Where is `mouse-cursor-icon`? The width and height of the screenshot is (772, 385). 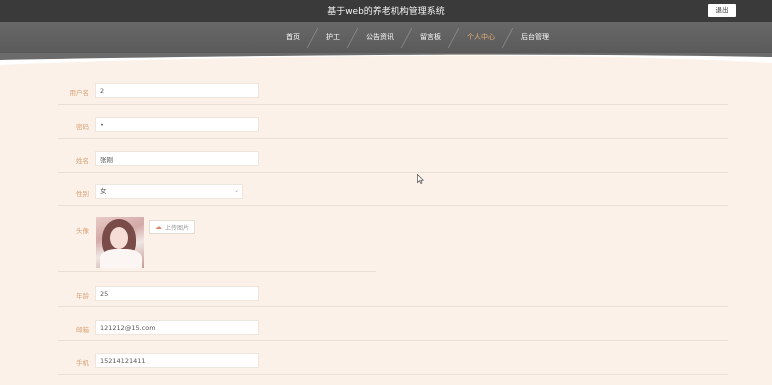 mouse-cursor-icon is located at coordinates (420, 179).